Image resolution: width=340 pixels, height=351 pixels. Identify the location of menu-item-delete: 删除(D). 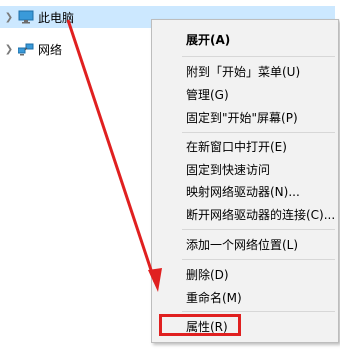
(245, 274).